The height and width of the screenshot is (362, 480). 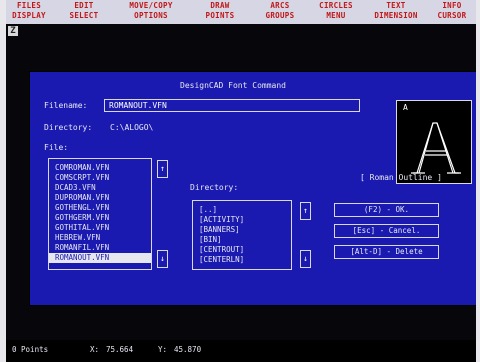 I want to click on list-item: GOTHITAL.VFN, so click(x=100, y=228).